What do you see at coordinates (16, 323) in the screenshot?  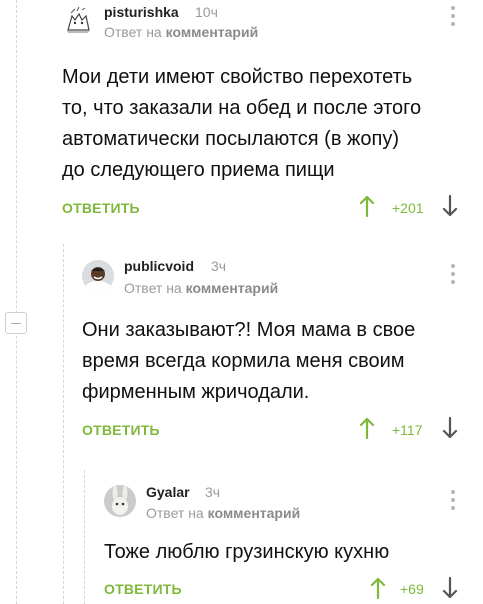 I see `collapse-thread-button` at bounding box center [16, 323].